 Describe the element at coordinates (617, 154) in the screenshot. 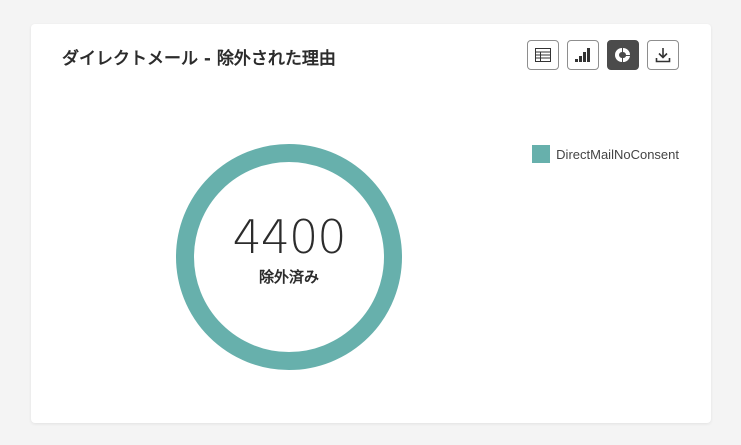

I see `legend-label: DirectMailNoConsent` at that location.